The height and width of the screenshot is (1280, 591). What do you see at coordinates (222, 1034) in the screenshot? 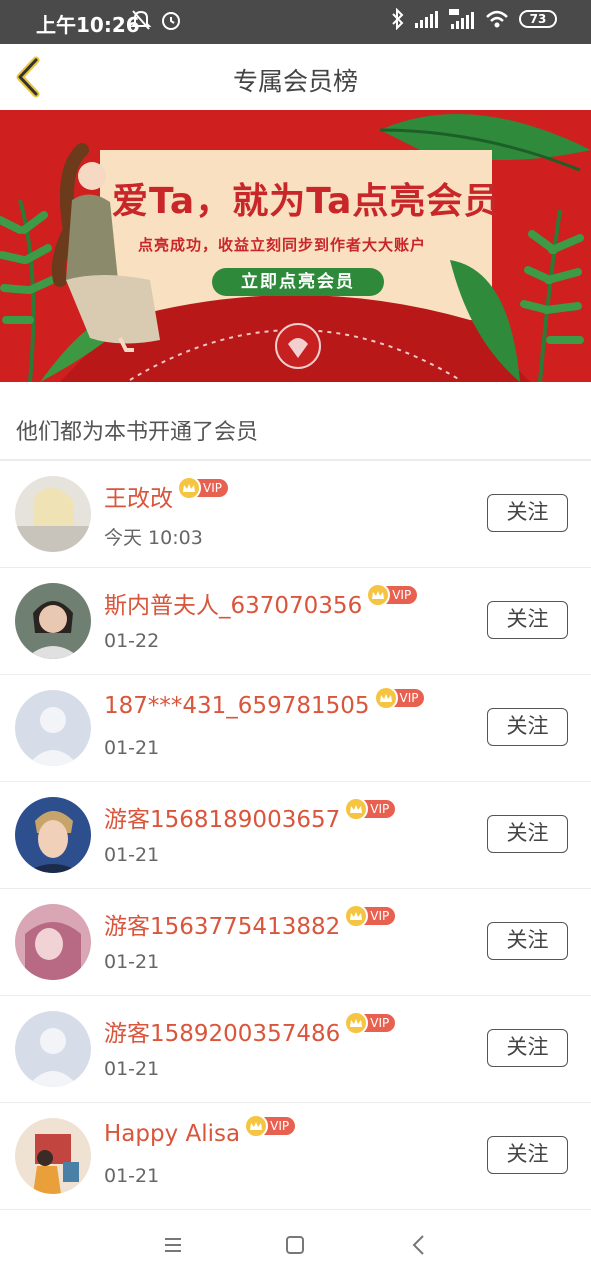
I see `member-name: 游客1589200357486` at bounding box center [222, 1034].